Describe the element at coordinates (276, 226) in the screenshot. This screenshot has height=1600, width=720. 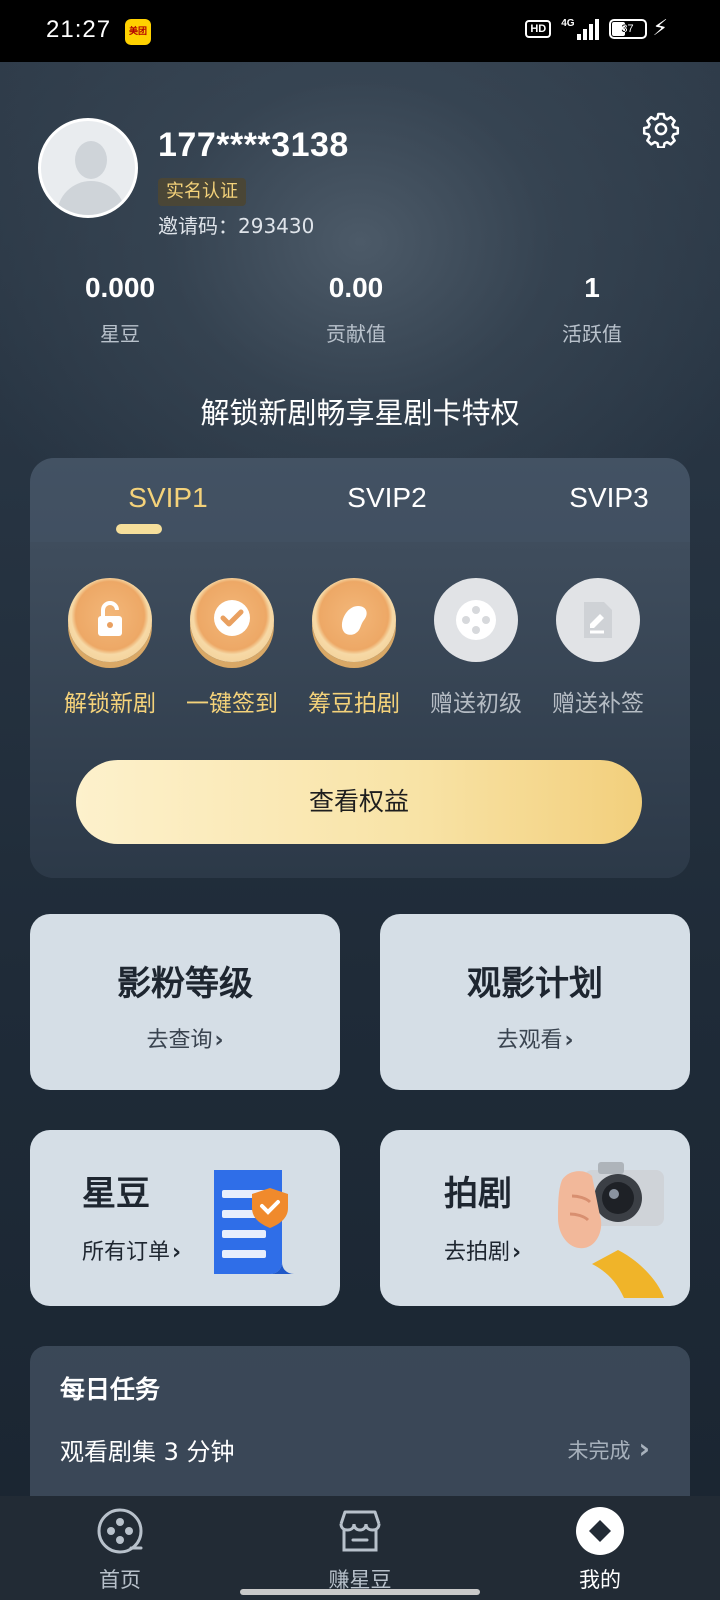
I see `invite-value: 293430` at that location.